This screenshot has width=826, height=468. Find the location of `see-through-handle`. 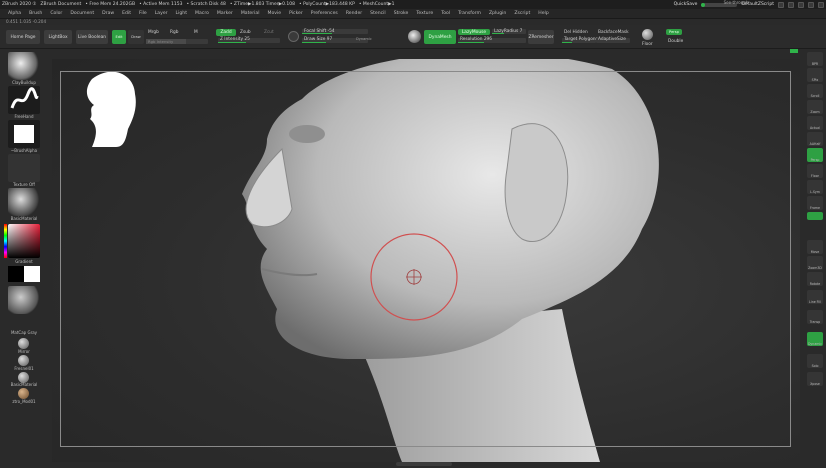

see-through-handle is located at coordinates (703, 4).